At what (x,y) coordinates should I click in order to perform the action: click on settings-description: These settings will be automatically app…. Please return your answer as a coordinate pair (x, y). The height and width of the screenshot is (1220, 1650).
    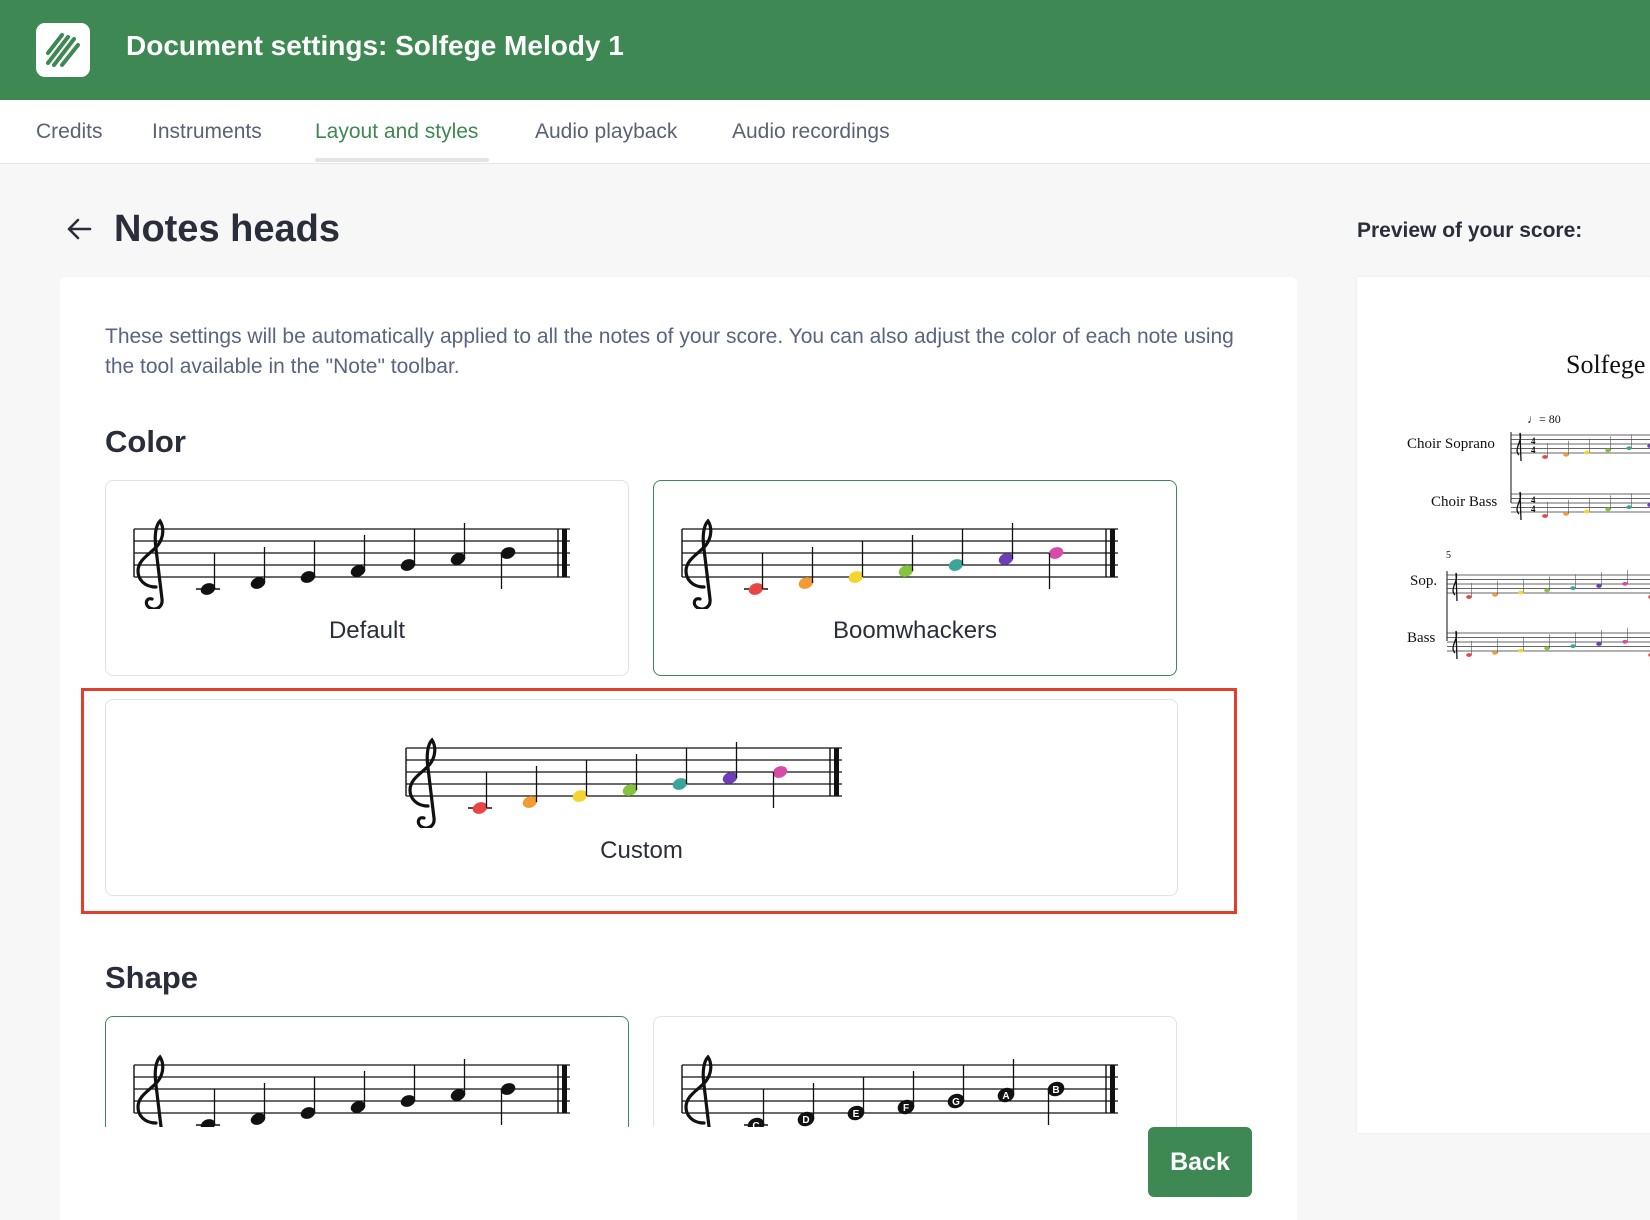
    Looking at the image, I should click on (669, 351).